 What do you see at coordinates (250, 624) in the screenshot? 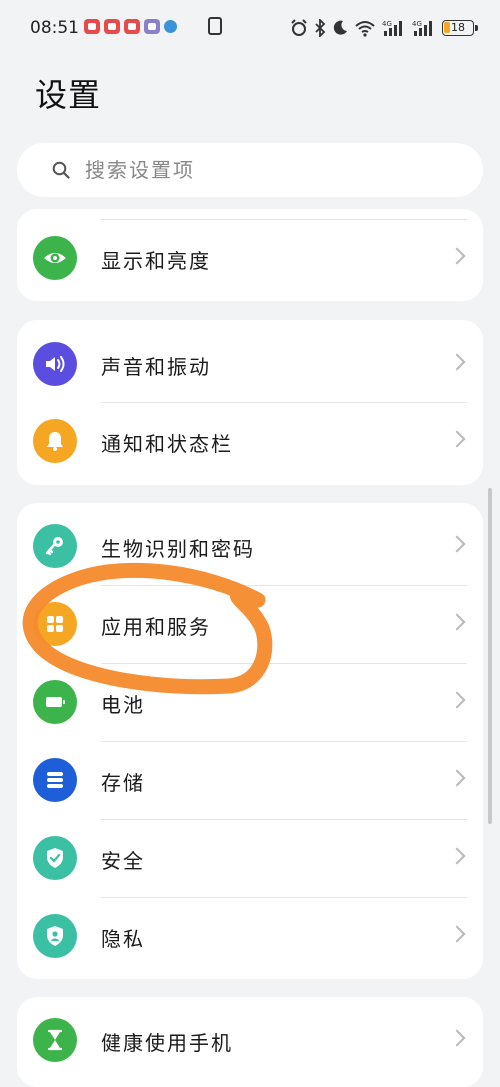
I see `settings-item-apps-services: 应用和服务` at bounding box center [250, 624].